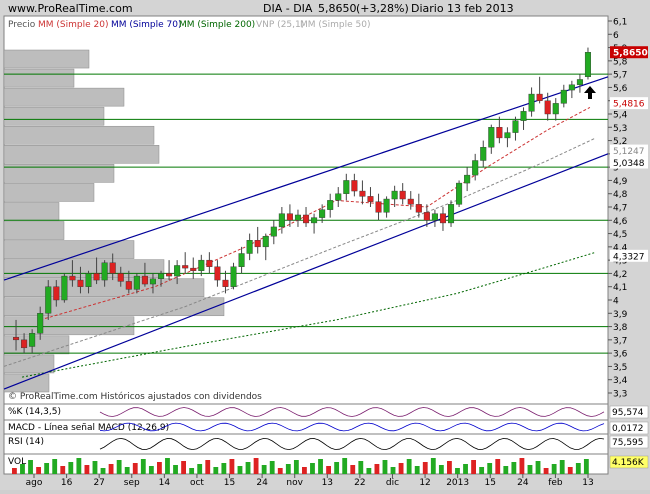  I want to click on indicator-value: 75,595, so click(628, 443).